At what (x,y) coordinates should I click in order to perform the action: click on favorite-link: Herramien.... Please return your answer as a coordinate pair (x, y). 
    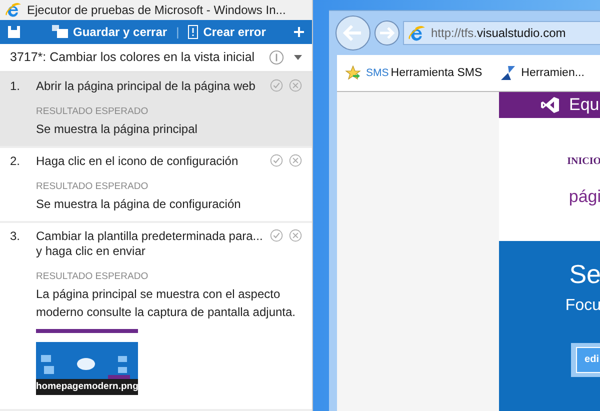
    Looking at the image, I should click on (542, 73).